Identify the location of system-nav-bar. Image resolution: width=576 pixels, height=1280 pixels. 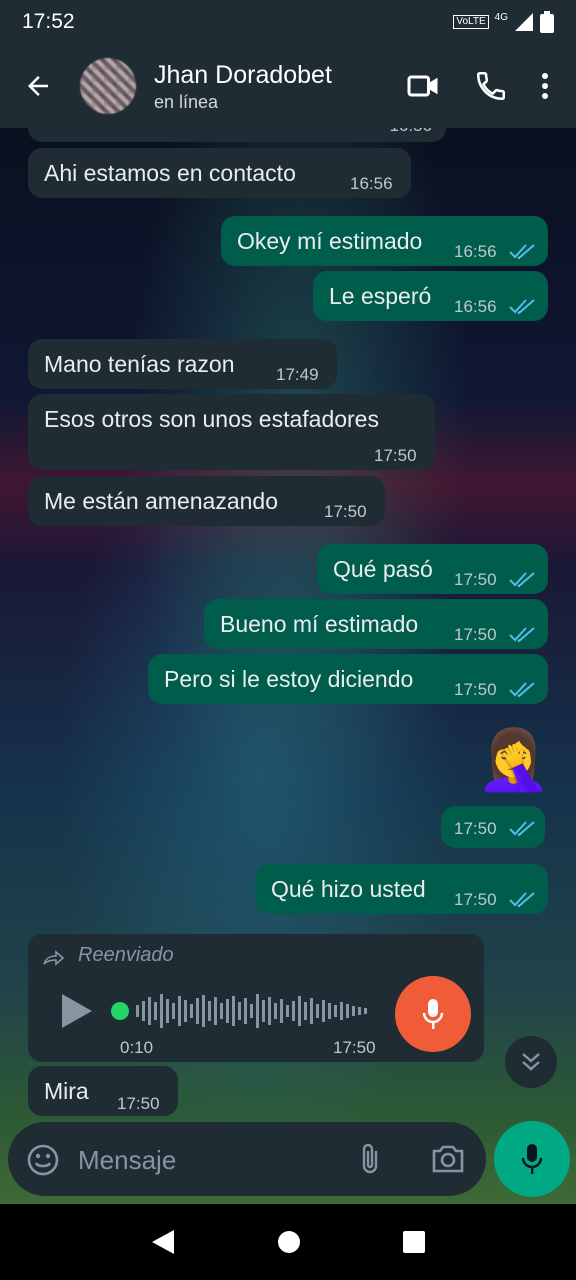
(288, 1242).